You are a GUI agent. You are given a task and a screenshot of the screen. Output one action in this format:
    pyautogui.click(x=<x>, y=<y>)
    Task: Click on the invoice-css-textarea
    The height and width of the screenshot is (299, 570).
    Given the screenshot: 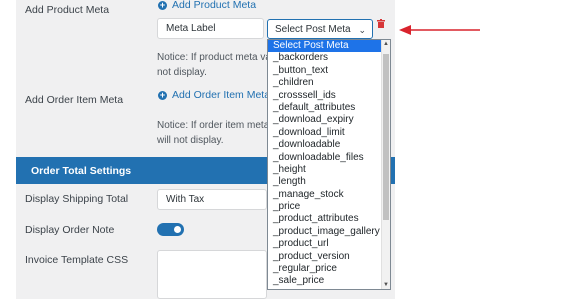 What is the action you would take?
    pyautogui.click(x=212, y=274)
    